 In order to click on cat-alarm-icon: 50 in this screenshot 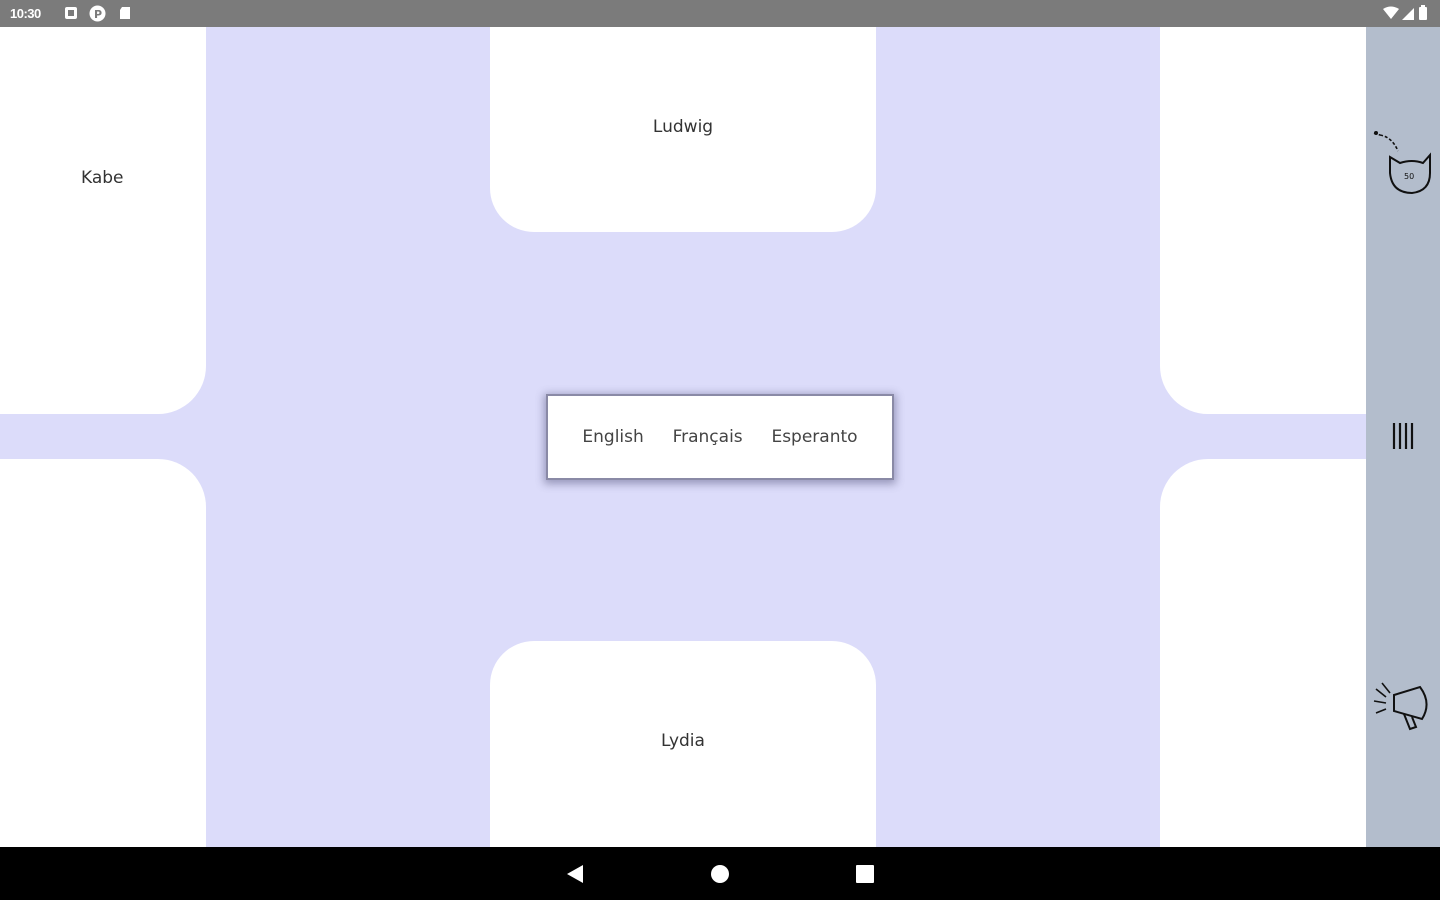, I will do `click(1402, 163)`.